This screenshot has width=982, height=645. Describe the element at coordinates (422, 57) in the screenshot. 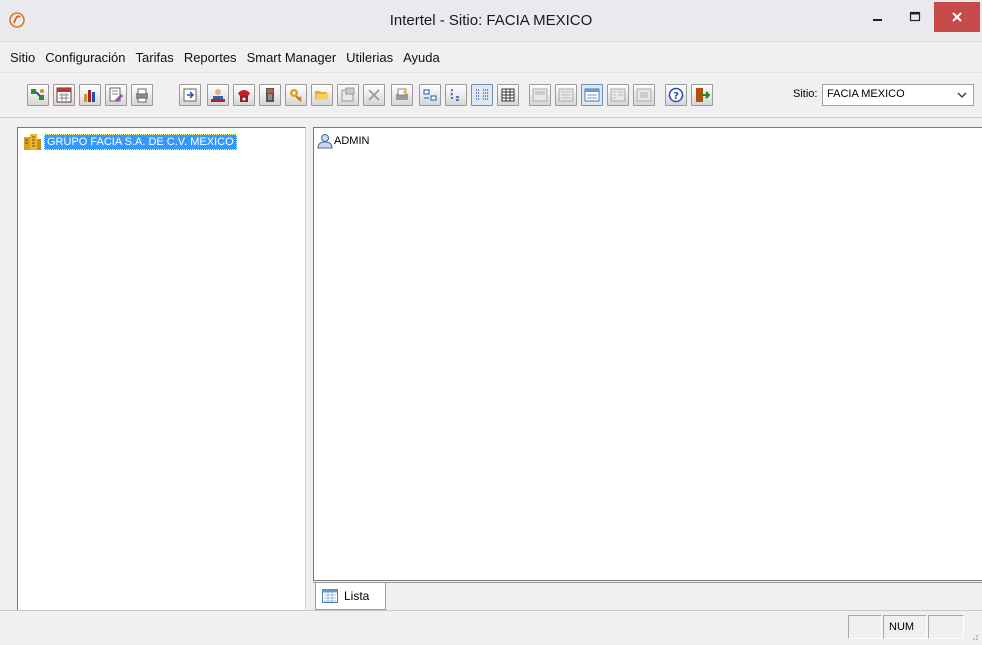

I see `menu-ayuda: Ayuda` at that location.